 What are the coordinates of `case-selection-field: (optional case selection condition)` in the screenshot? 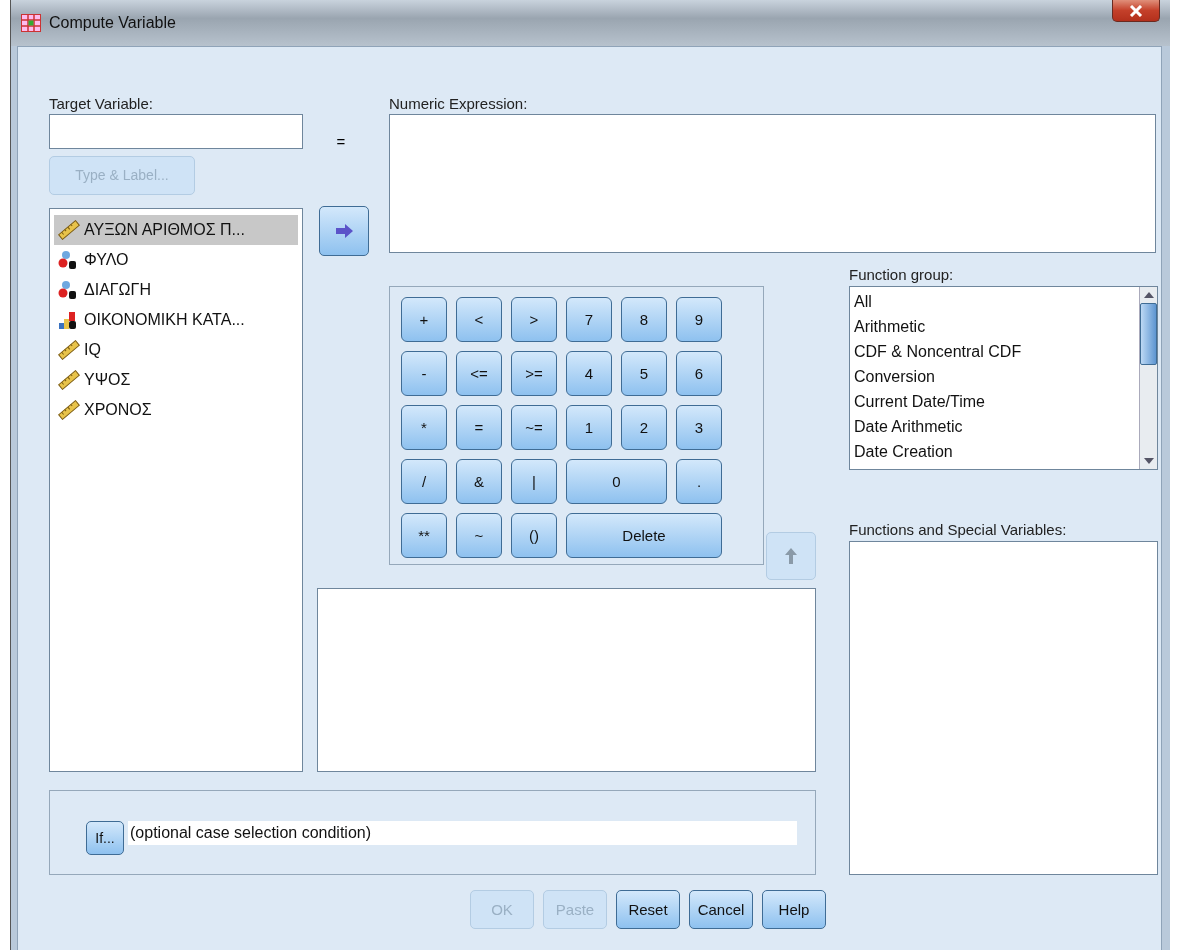 It's located at (462, 832).